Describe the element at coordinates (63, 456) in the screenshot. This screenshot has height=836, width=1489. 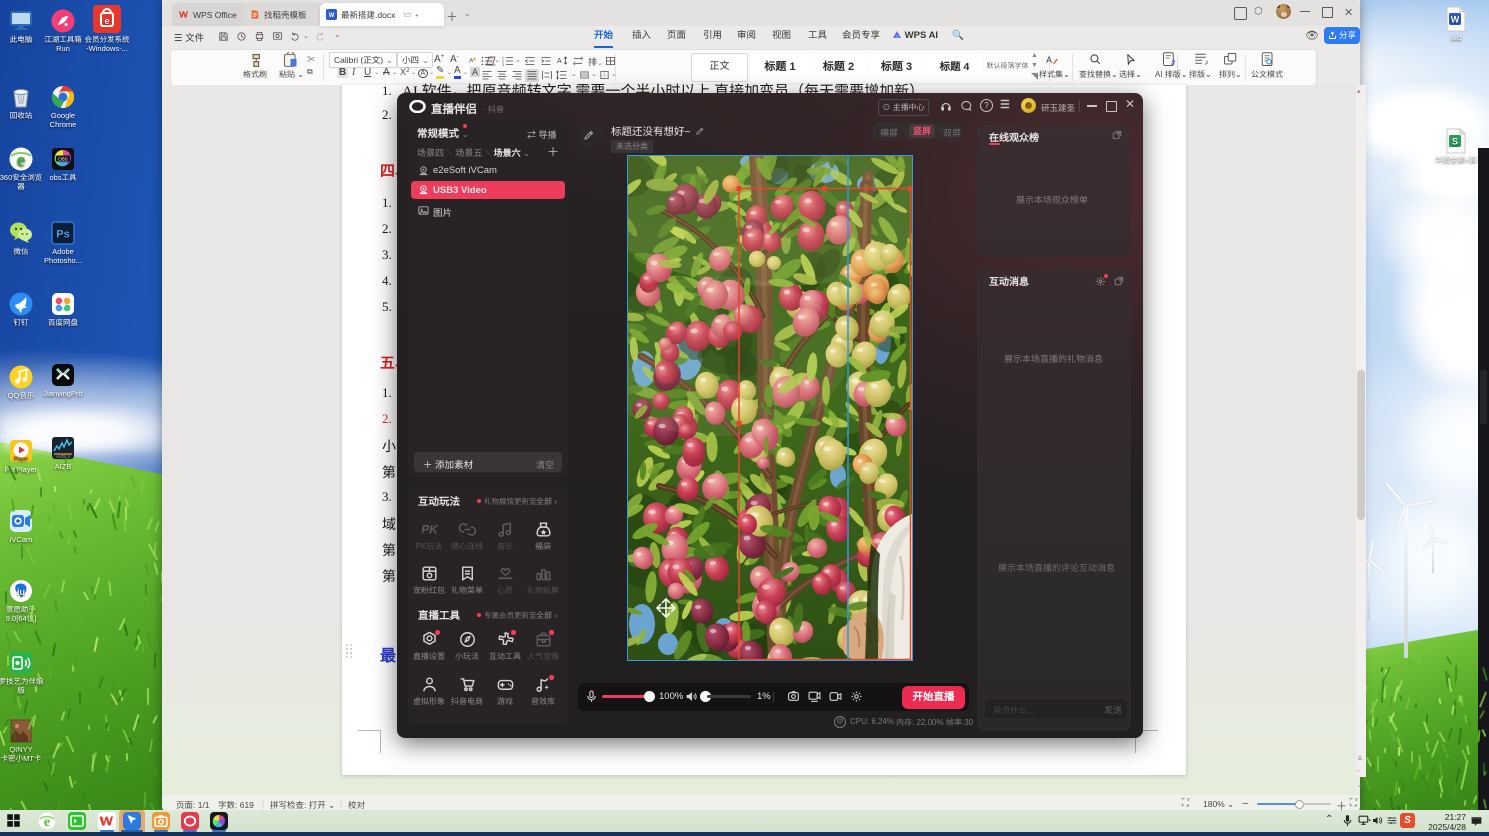
I see `svg-text: AIZB 3` at that location.